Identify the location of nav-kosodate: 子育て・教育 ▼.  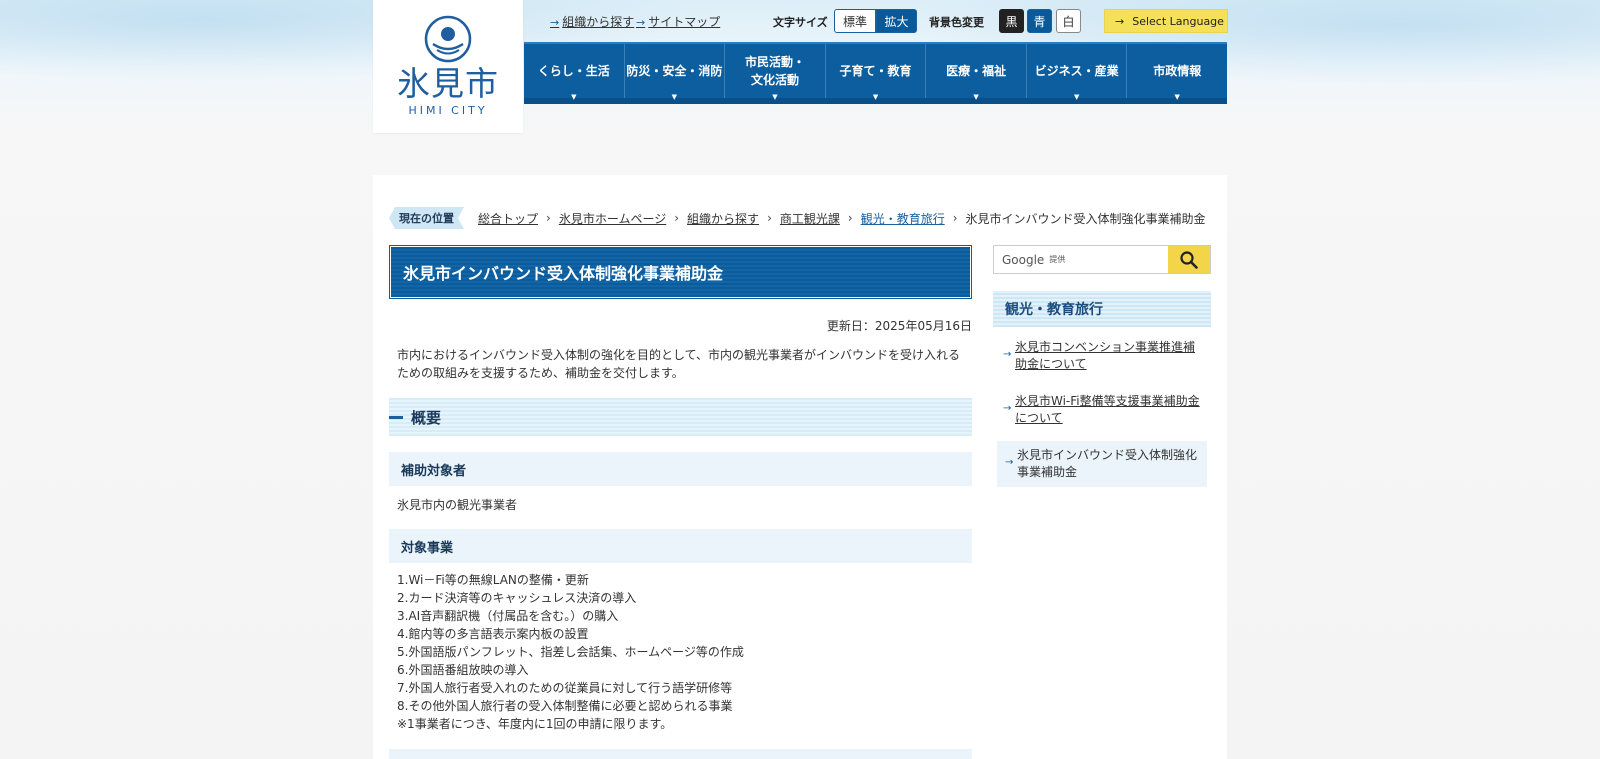
(876, 72).